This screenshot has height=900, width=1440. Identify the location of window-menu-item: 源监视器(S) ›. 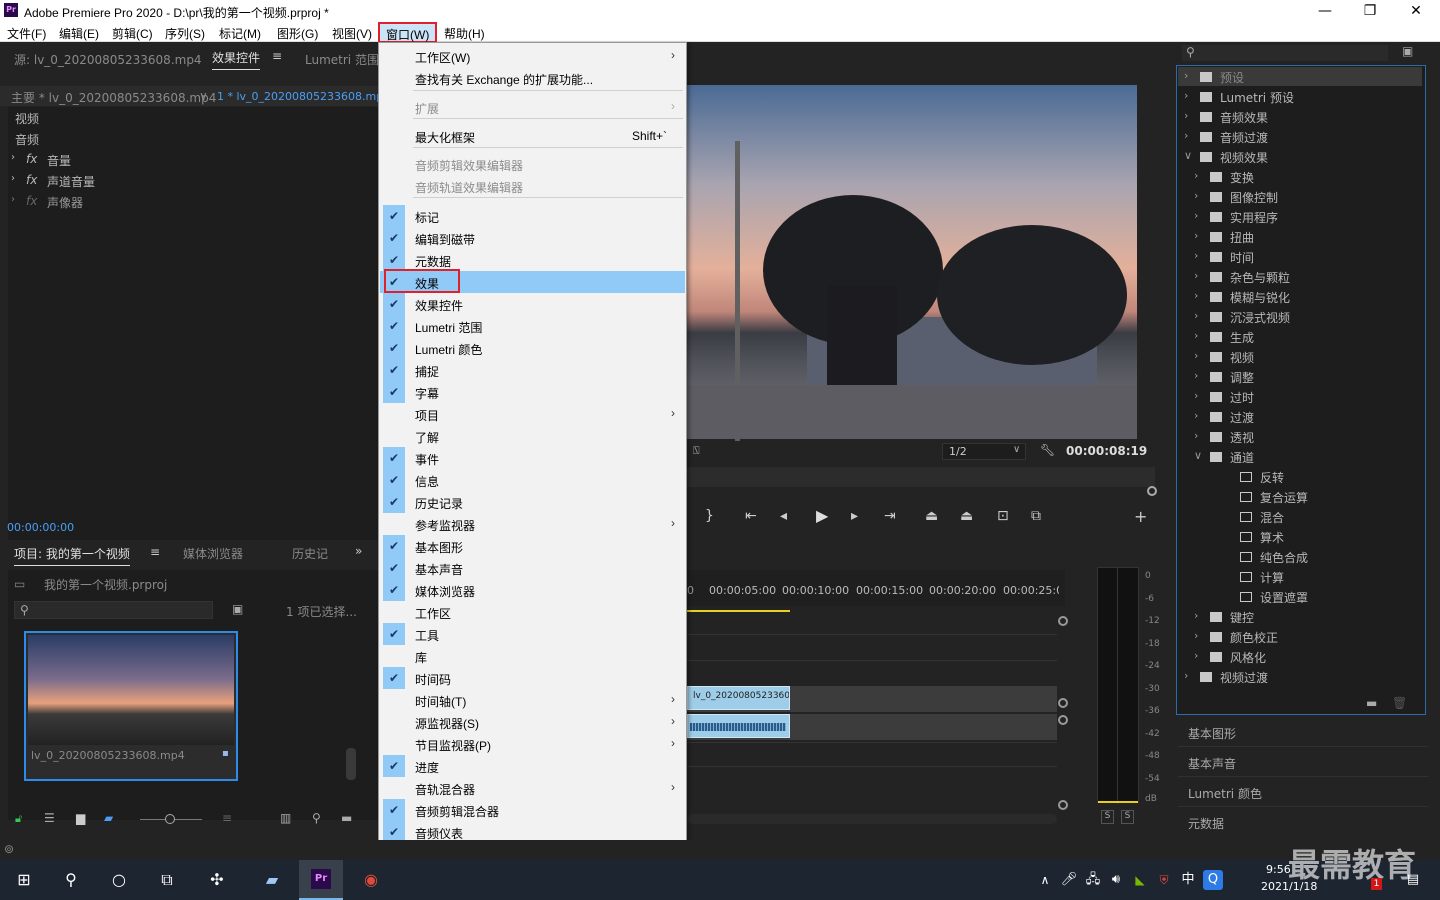
(532, 722).